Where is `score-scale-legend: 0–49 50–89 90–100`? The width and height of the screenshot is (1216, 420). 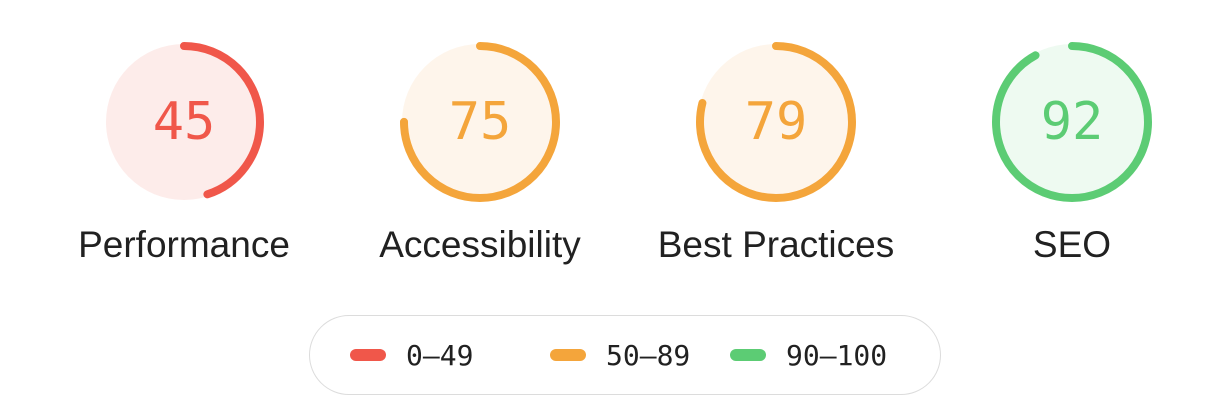
score-scale-legend: 0–49 50–89 90–100 is located at coordinates (625, 355).